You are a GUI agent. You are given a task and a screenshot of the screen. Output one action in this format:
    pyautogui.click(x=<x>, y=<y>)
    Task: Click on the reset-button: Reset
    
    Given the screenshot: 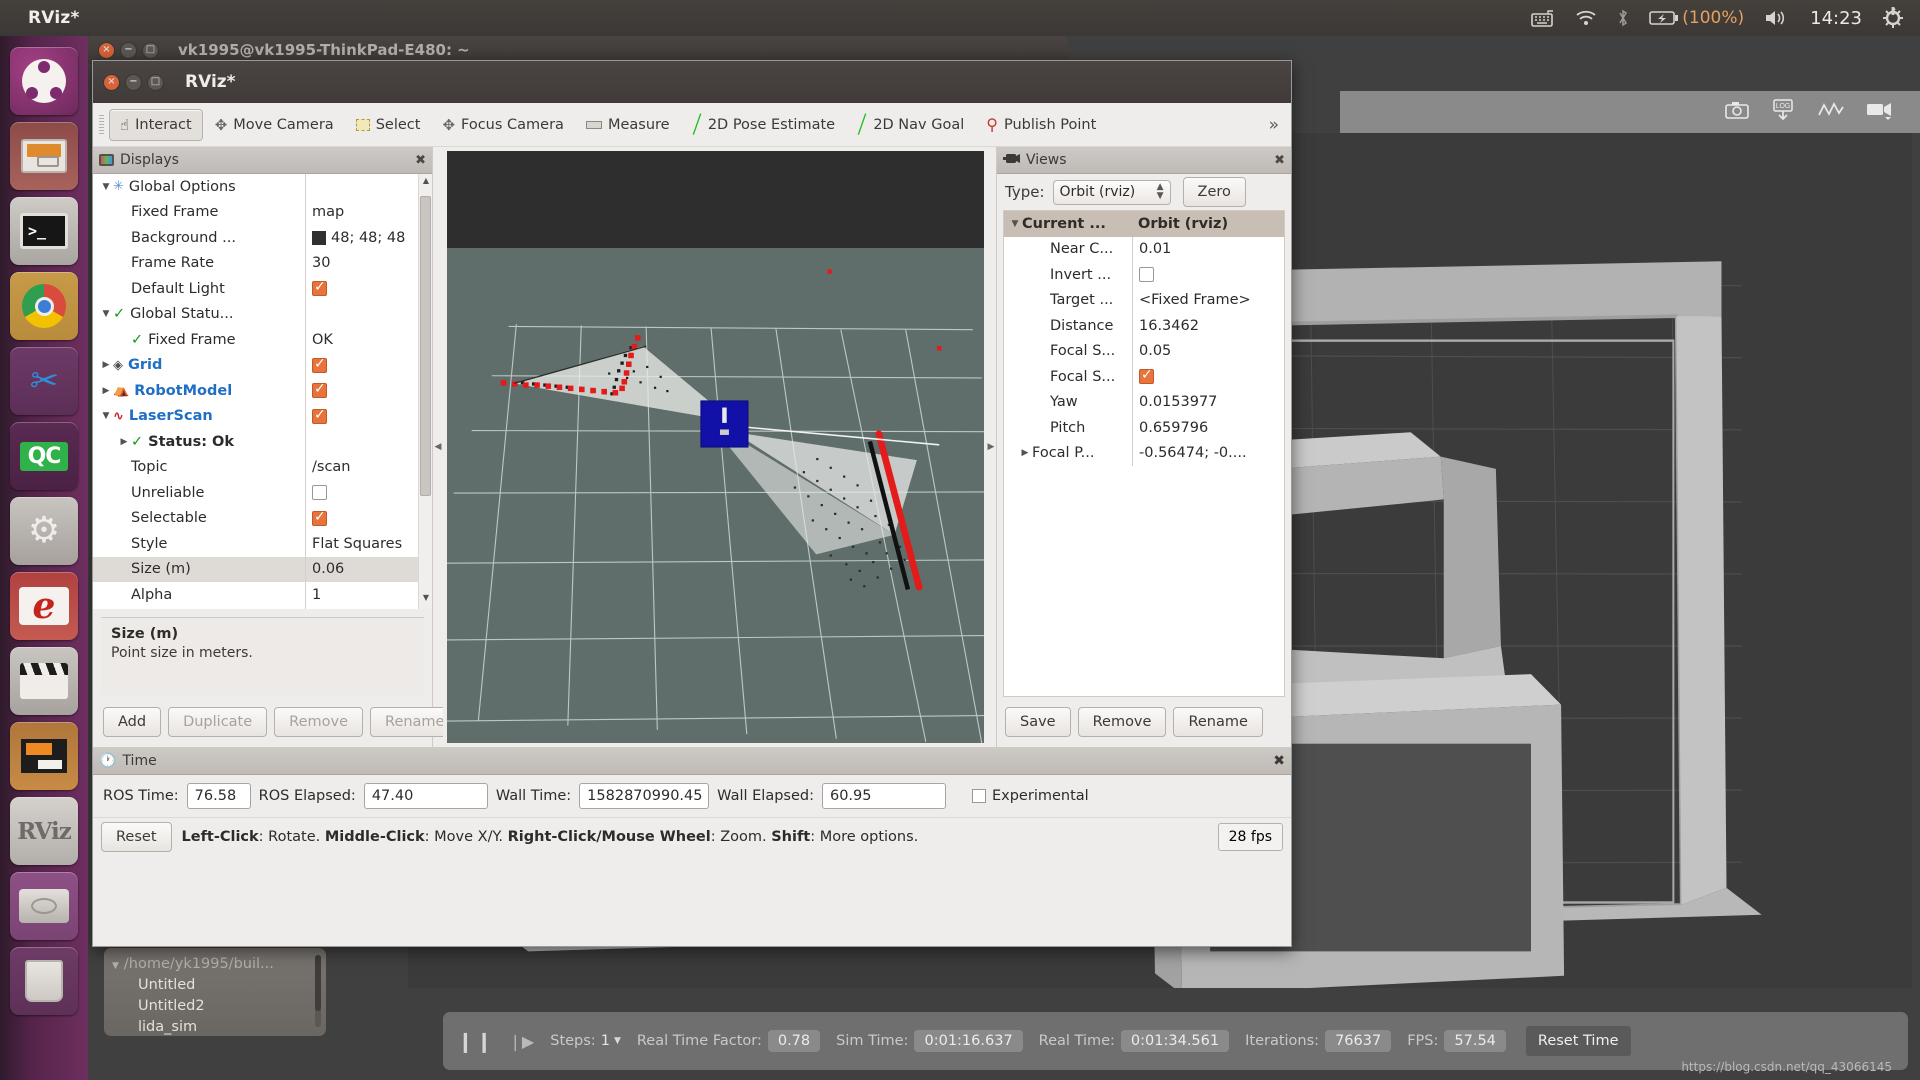 What is the action you would take?
    pyautogui.click(x=136, y=836)
    